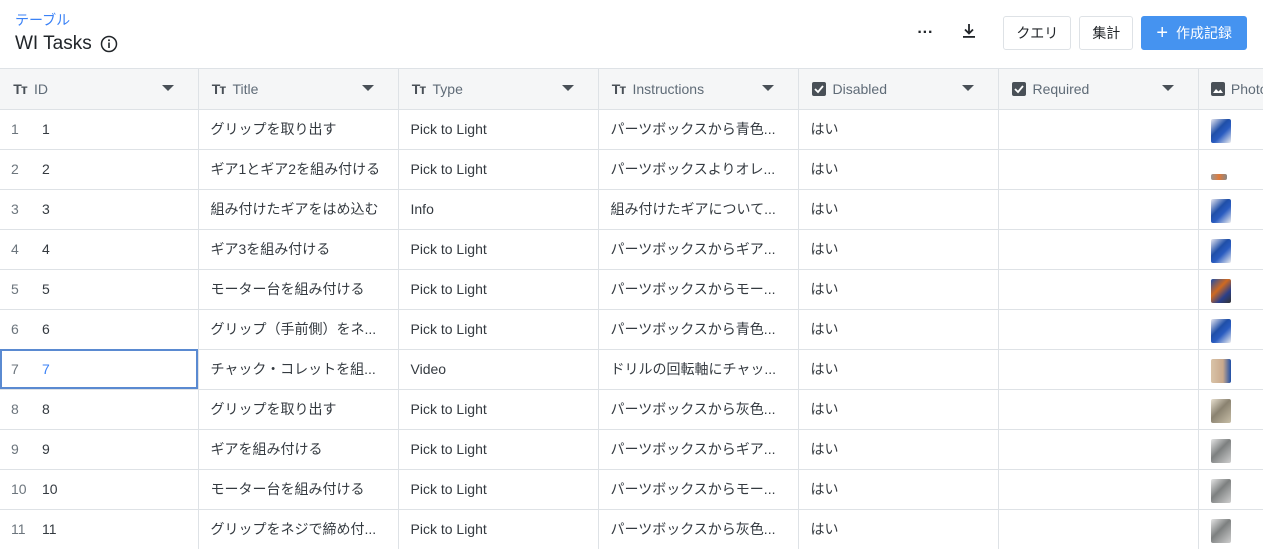  I want to click on title-cell: ギア1とギア2を組み付ける, so click(298, 169).